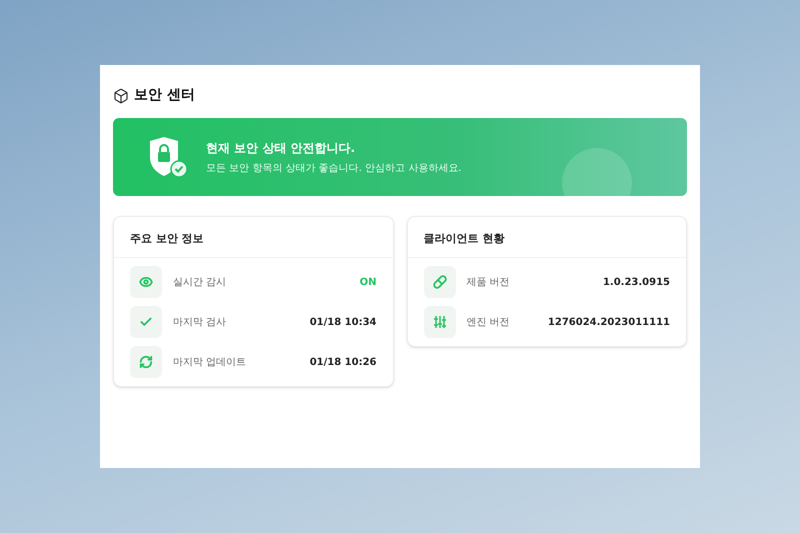  What do you see at coordinates (609, 323) in the screenshot?
I see `row-value: 1276024.2023011111` at bounding box center [609, 323].